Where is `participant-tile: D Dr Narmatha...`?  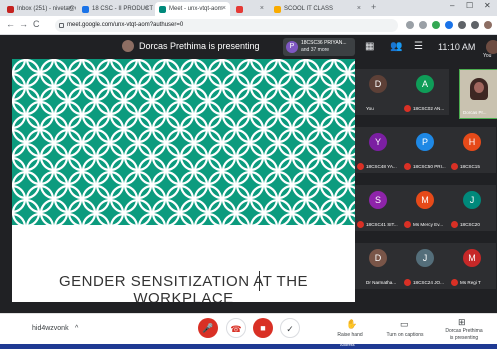 participant-tile: D Dr Narmatha... is located at coordinates (378, 266).